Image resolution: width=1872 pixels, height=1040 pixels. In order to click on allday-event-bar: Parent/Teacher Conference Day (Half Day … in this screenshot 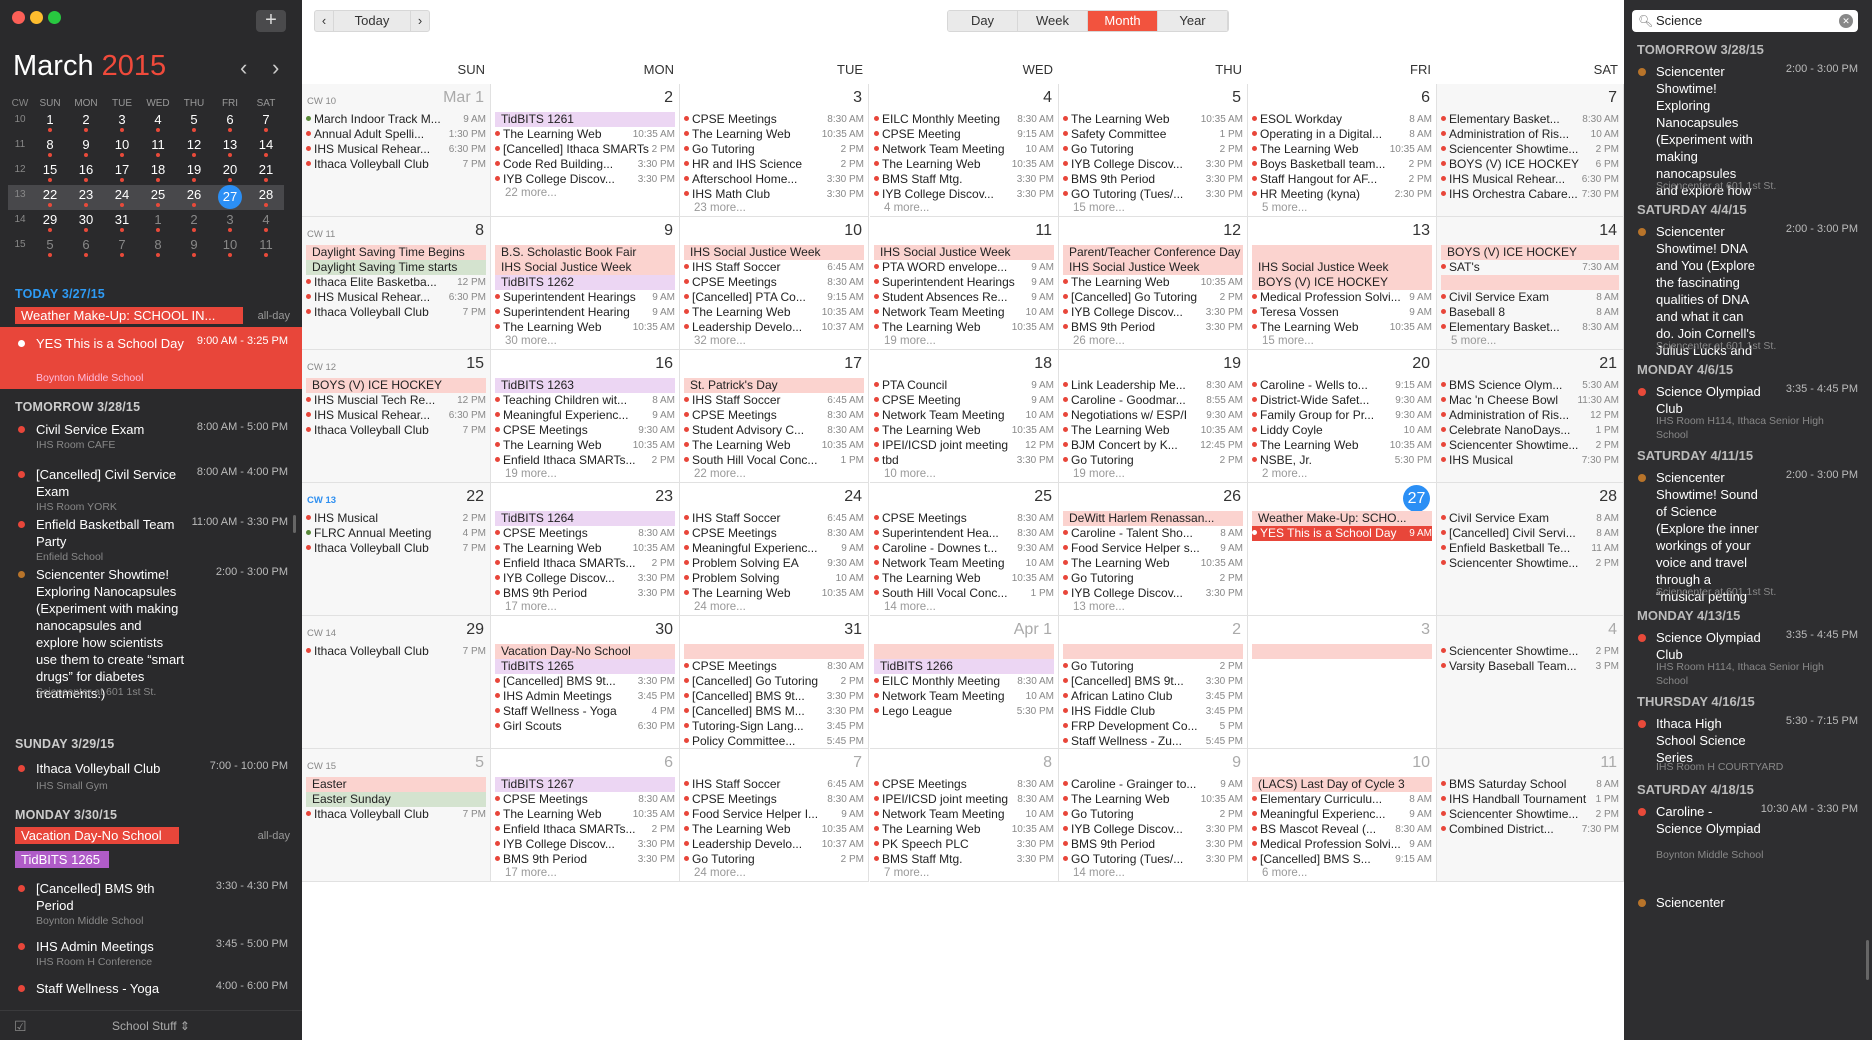, I will do `click(1153, 252)`.